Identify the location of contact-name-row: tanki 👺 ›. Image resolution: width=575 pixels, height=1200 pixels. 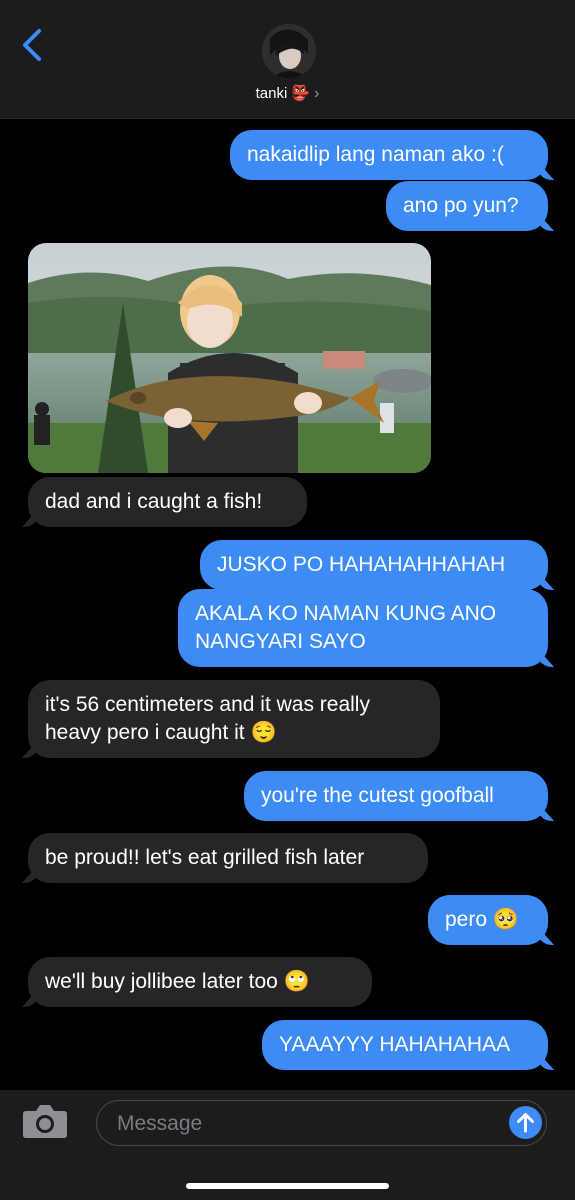
(287, 93).